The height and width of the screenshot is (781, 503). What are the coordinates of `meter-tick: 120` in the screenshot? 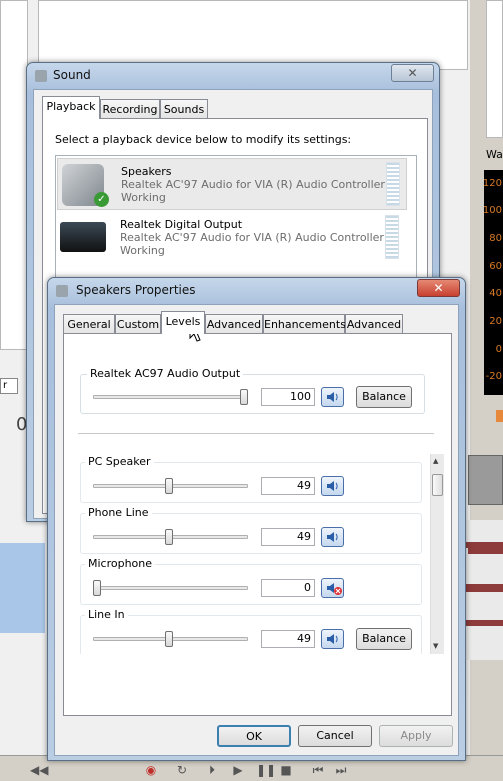 It's located at (492, 183).